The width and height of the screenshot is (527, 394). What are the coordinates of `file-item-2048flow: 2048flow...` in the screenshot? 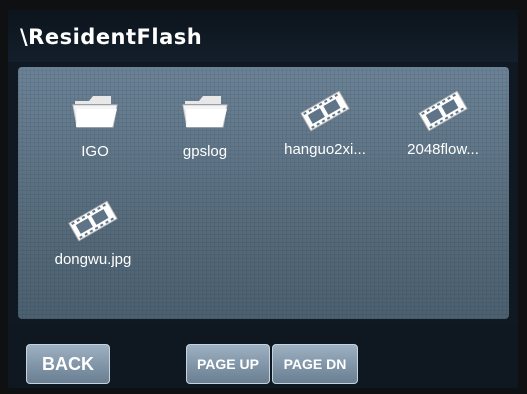 It's located at (443, 127).